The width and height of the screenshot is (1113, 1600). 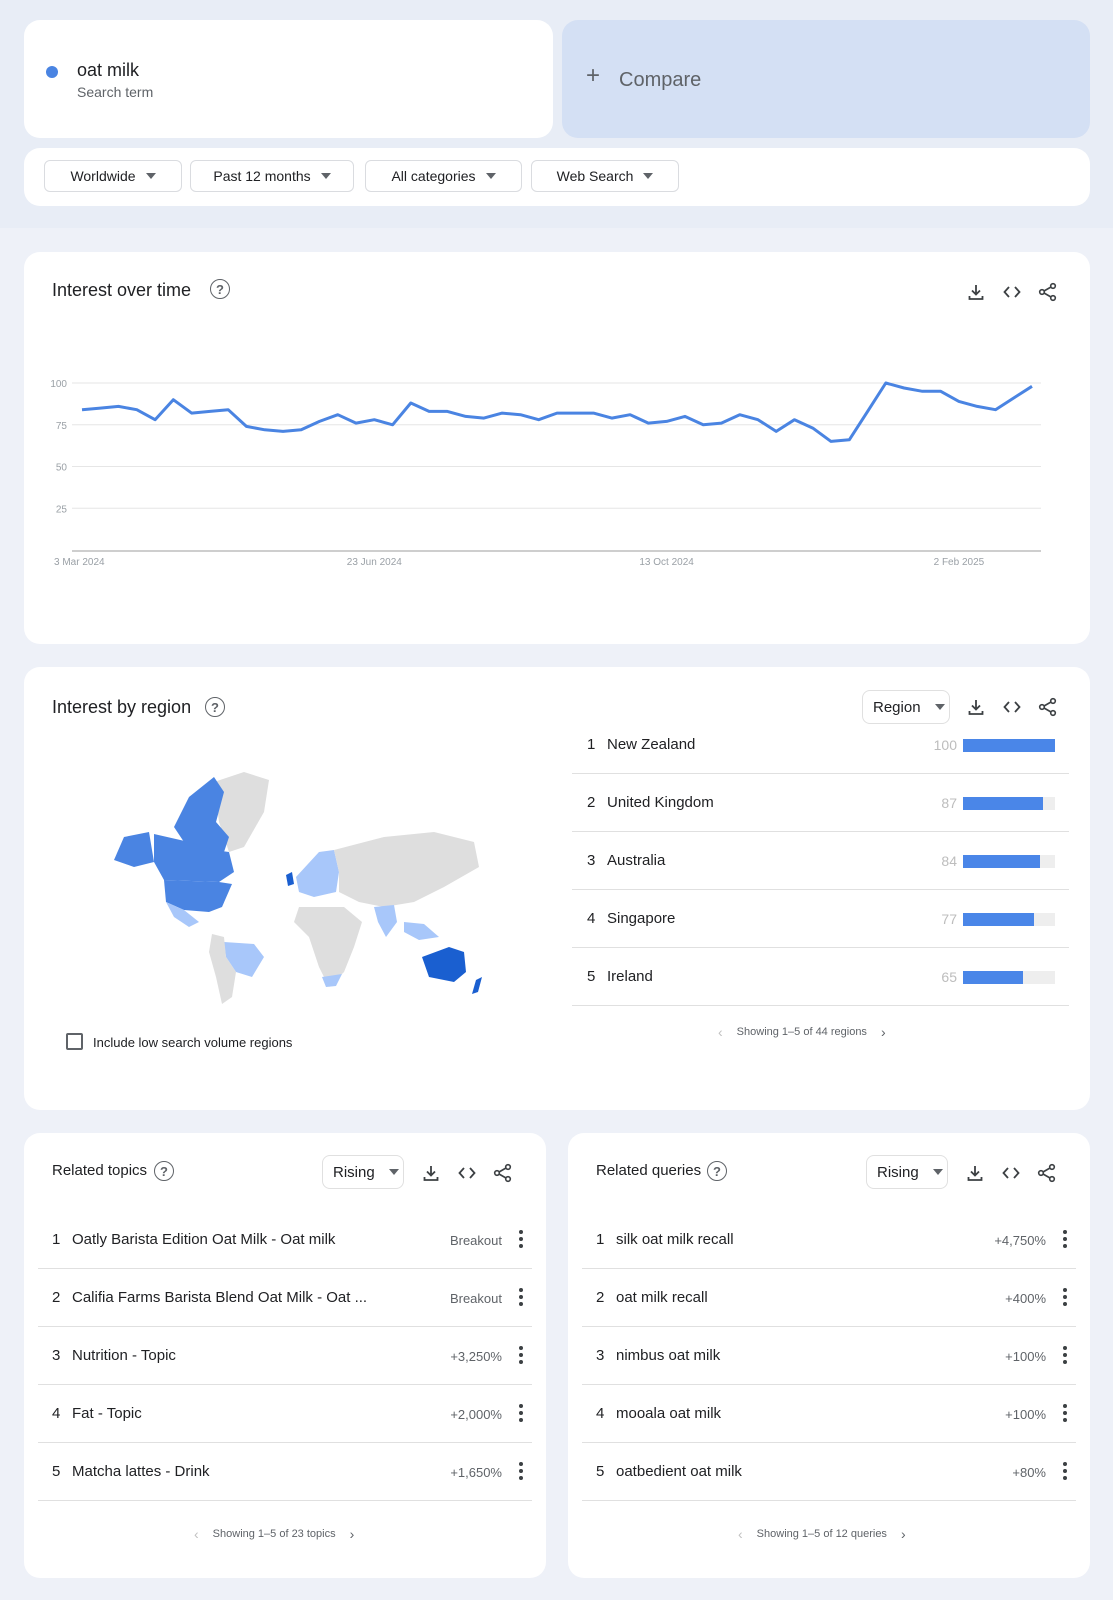 I want to click on map-africa, so click(x=328, y=947).